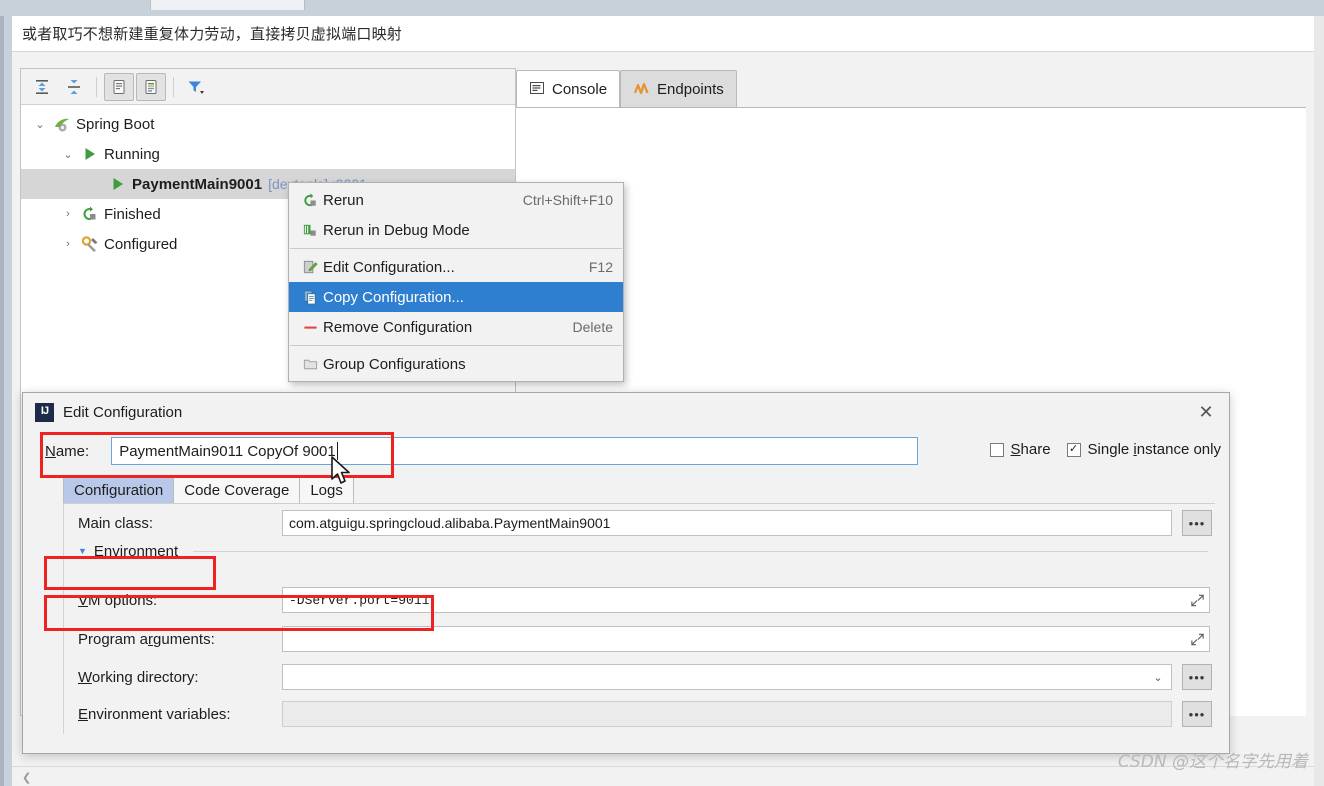 This screenshot has width=1324, height=786. What do you see at coordinates (268, 124) in the screenshot?
I see `tree-node-spring-boot: ⌄ Spring Boot` at bounding box center [268, 124].